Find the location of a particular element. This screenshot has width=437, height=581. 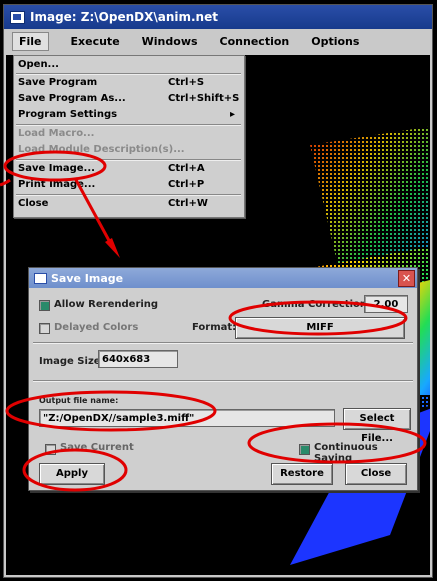

save-current-checkbox is located at coordinates (50, 449).